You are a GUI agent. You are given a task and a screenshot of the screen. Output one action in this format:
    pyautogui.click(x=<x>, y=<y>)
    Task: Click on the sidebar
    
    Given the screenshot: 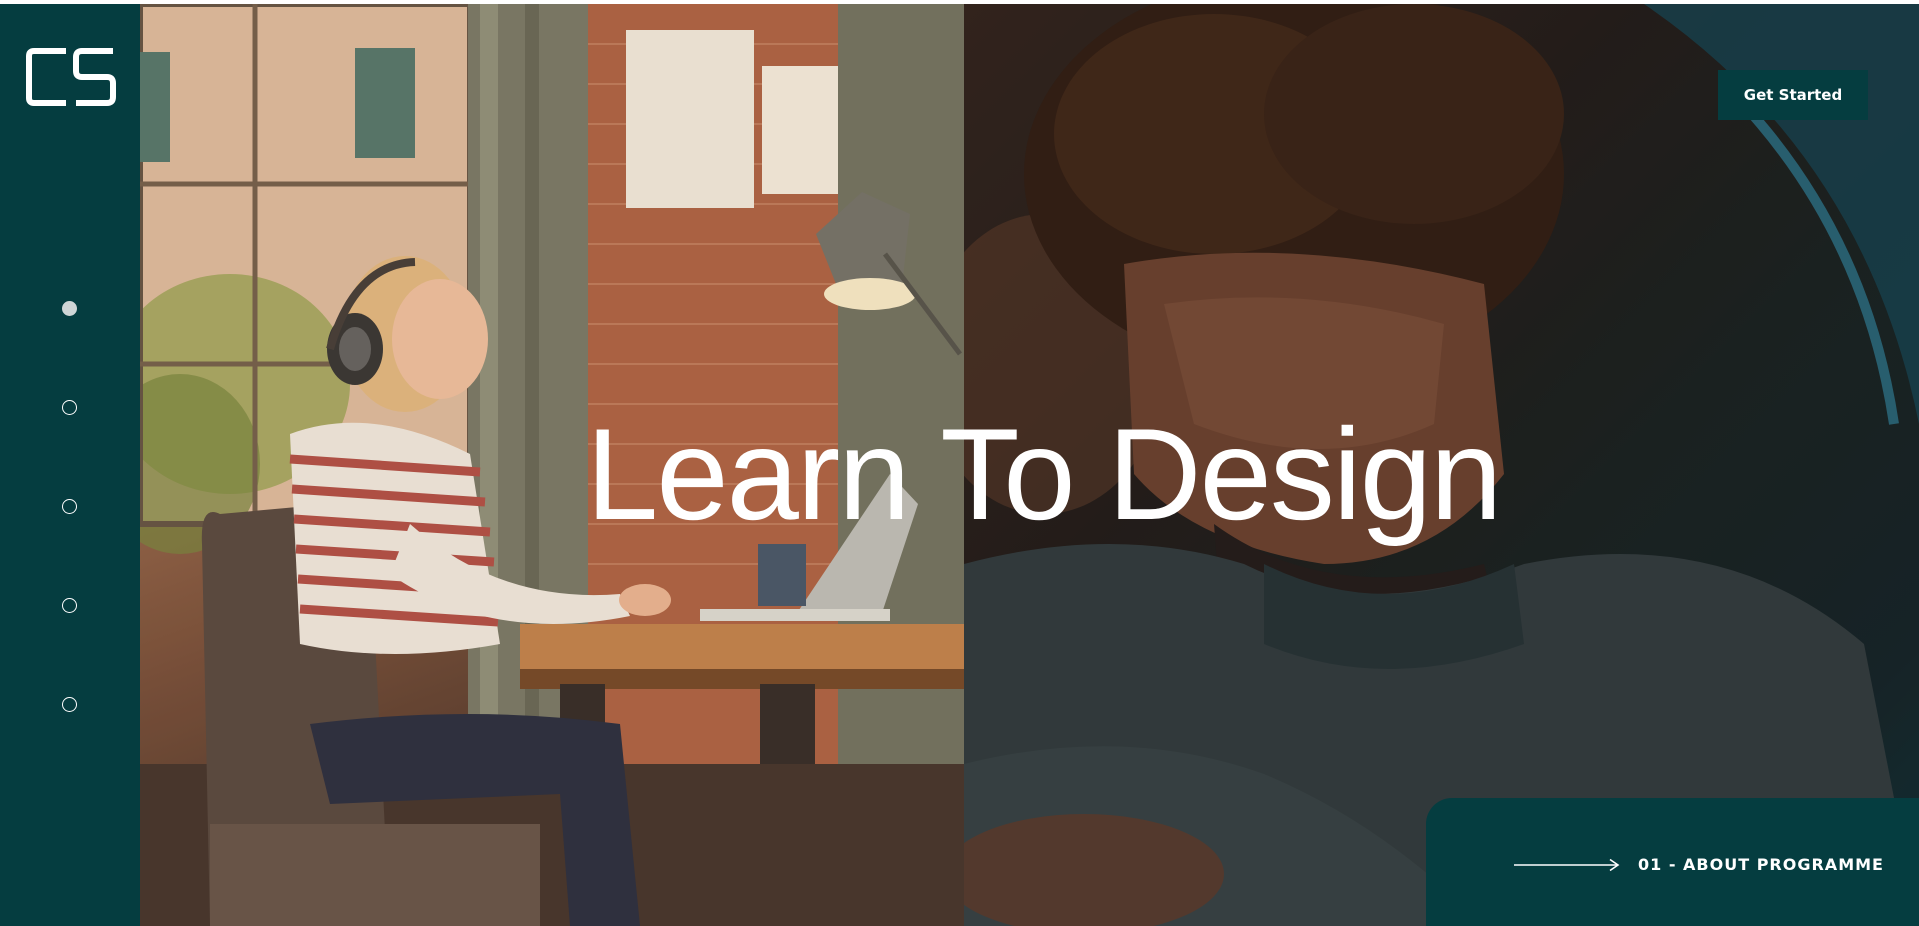 What is the action you would take?
    pyautogui.click(x=70, y=465)
    